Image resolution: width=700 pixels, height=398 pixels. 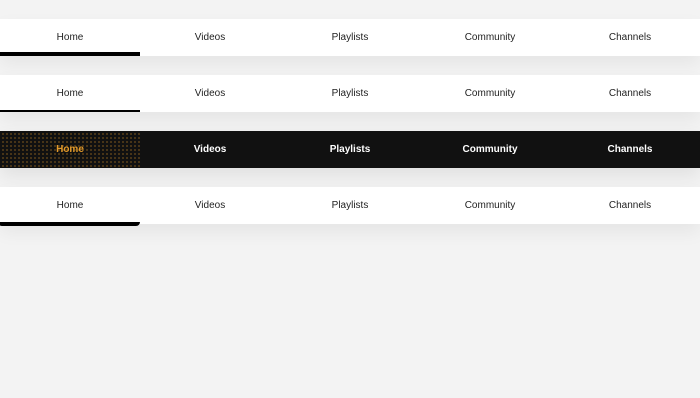 I want to click on nav-bar-thick-underline: Home Videos Playlists Community Channels, so click(x=350, y=37).